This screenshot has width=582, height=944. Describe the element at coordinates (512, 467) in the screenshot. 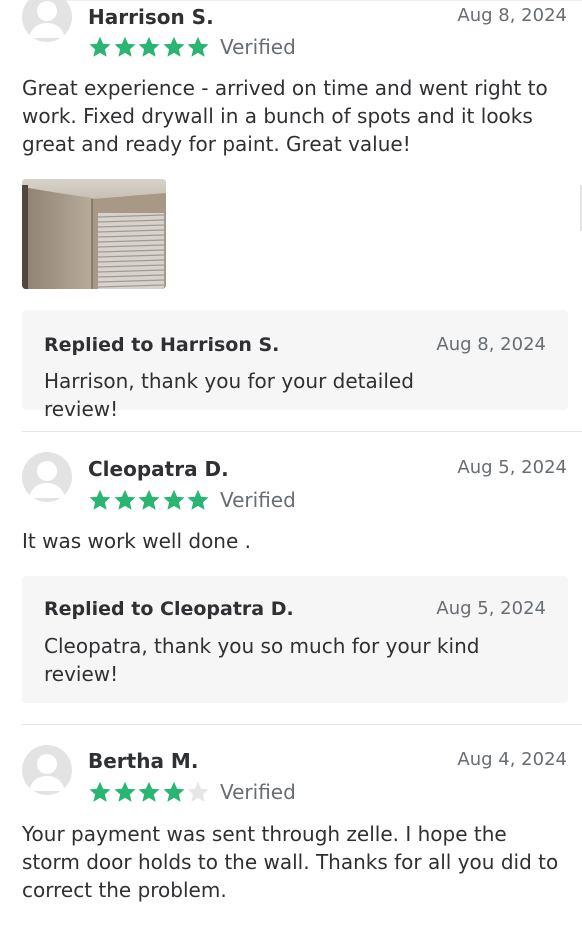

I see `review-date: Aug 5, 2024` at that location.